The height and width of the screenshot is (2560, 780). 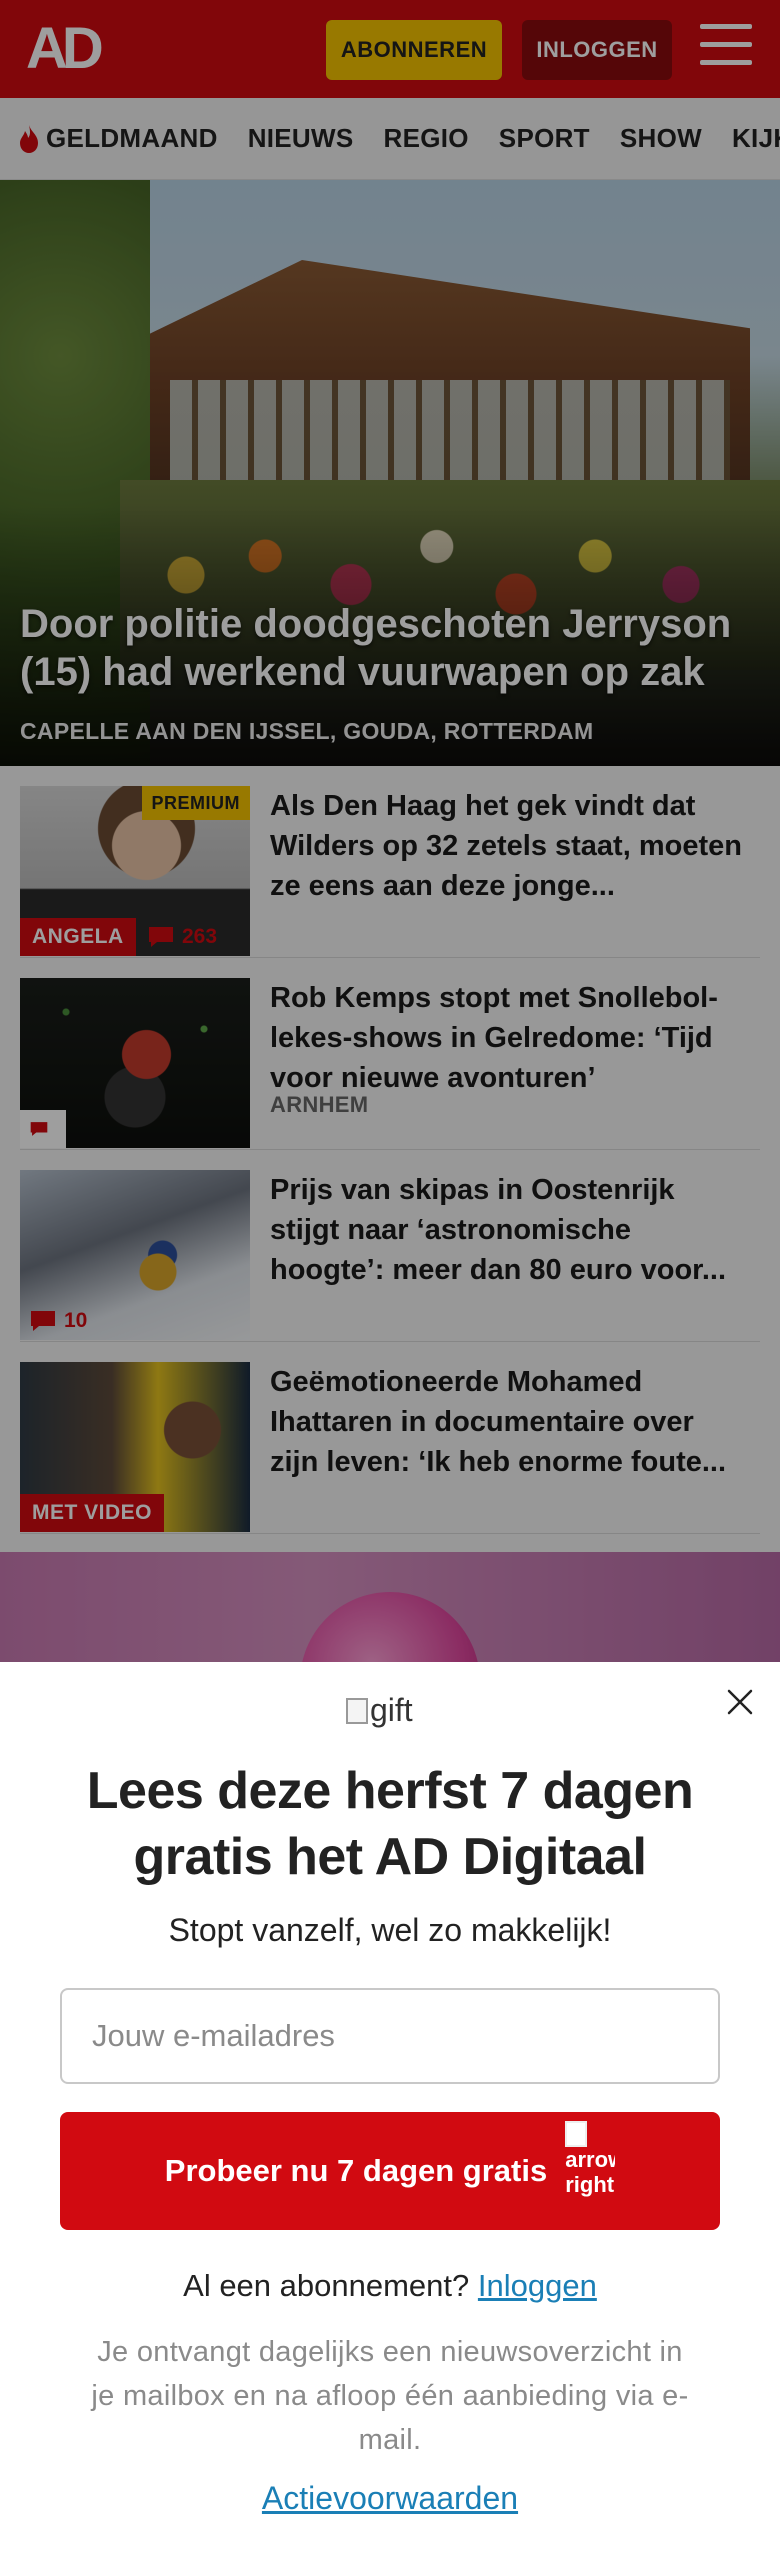 I want to click on close-icon, so click(x=740, y=1702).